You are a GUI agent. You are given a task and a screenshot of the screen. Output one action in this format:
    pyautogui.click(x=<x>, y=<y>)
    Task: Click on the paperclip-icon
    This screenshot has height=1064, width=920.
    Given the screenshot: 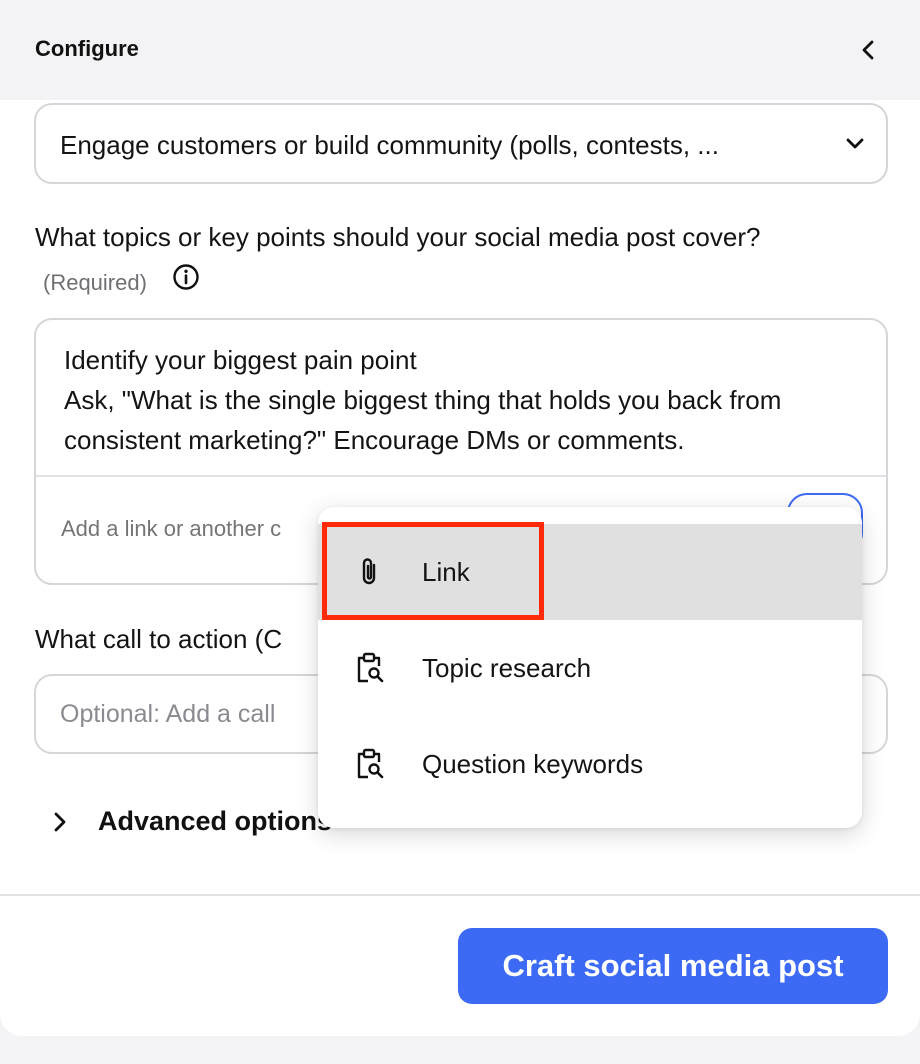 What is the action you would take?
    pyautogui.click(x=370, y=572)
    